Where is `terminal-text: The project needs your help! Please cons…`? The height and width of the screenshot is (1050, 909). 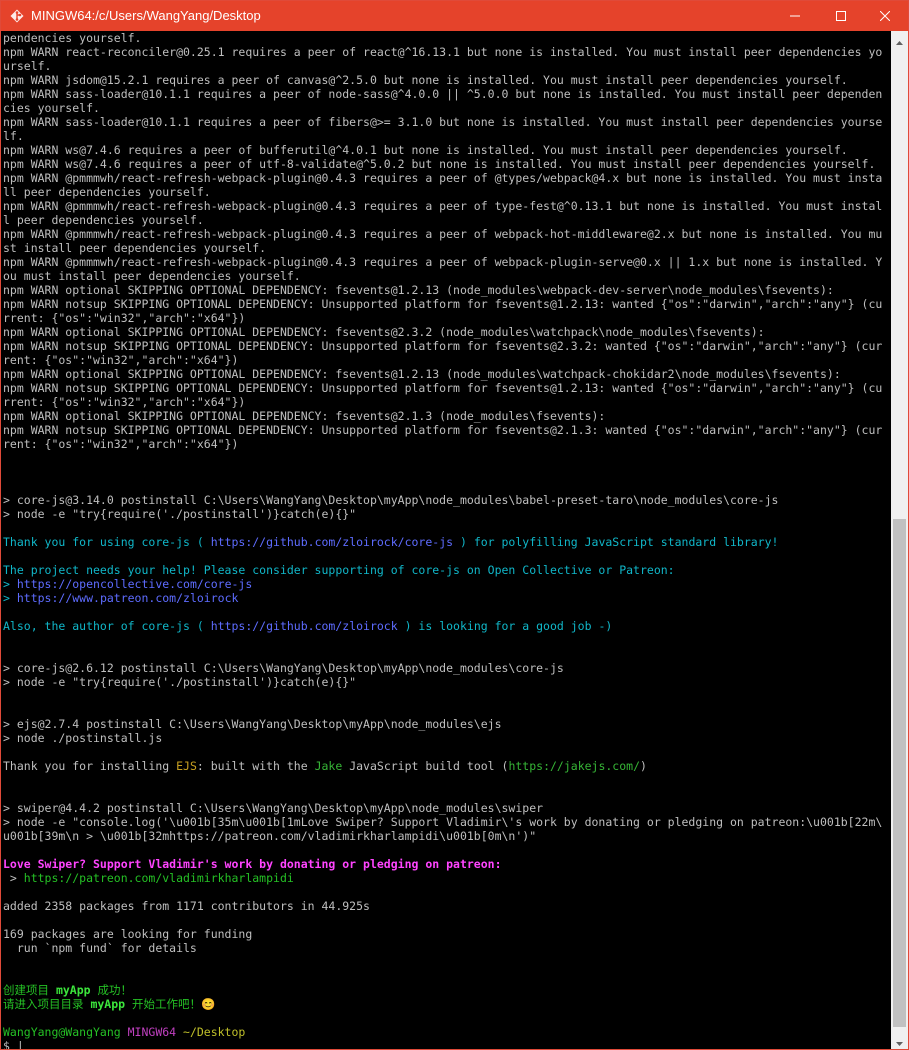
terminal-text: The project needs your help! Please cons… is located at coordinates (339, 570).